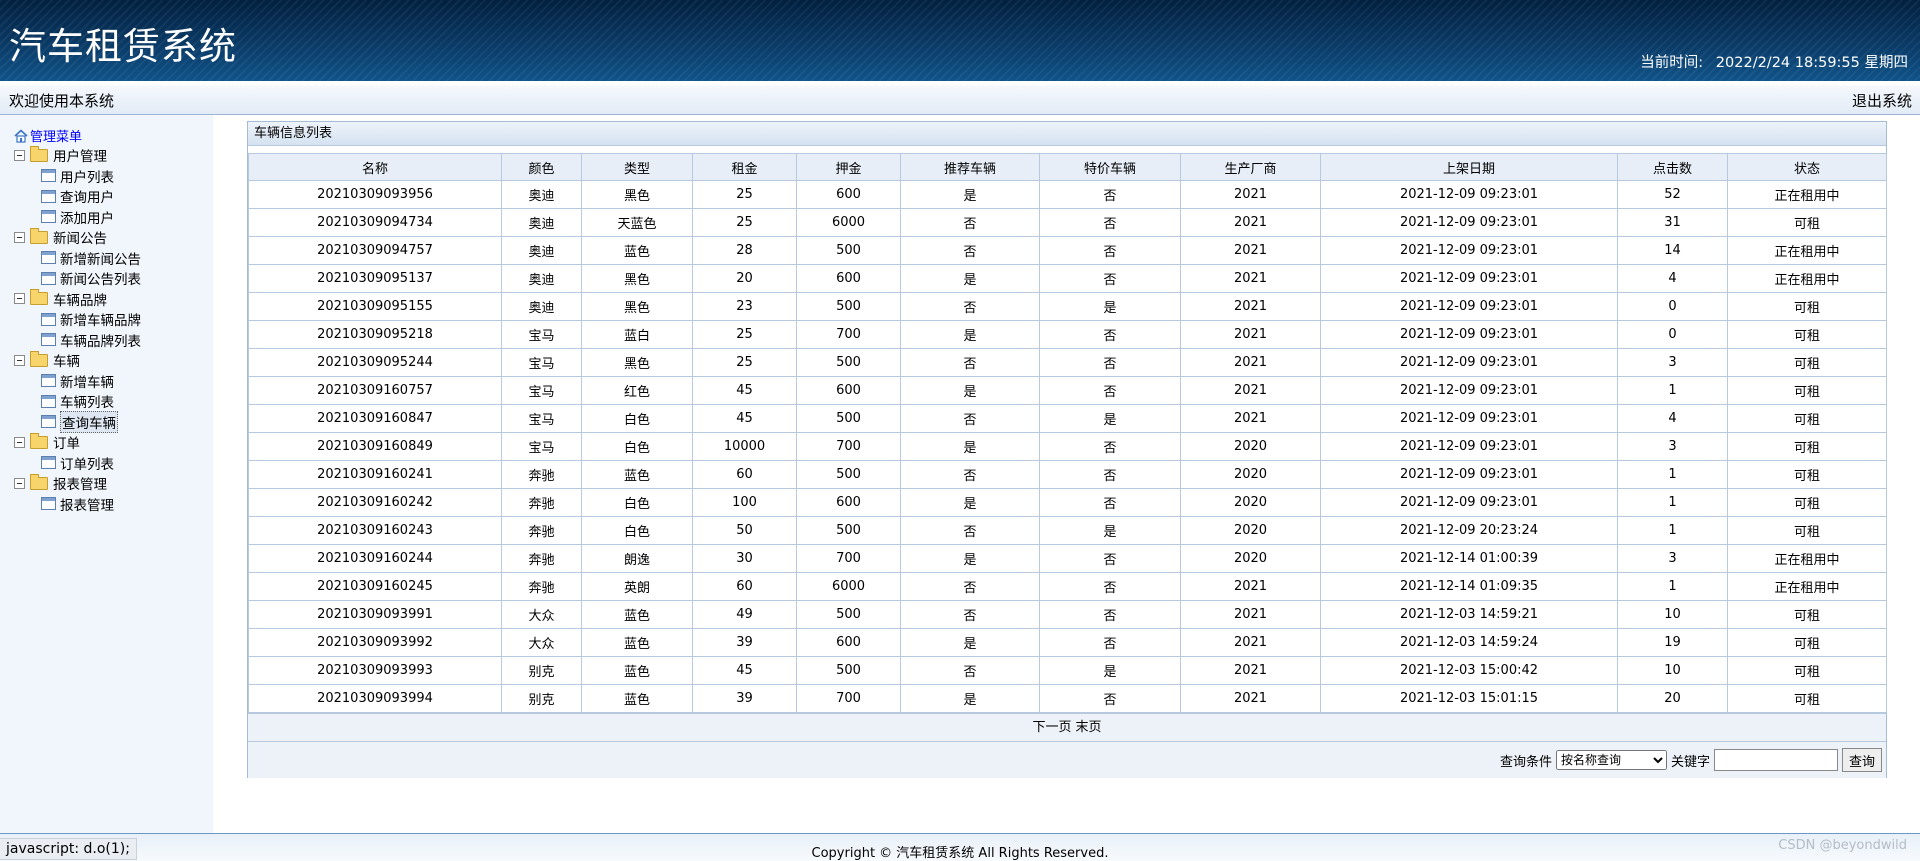 The image size is (1920, 861). Describe the element at coordinates (848, 334) in the screenshot. I see `table-cell: 700` at that location.